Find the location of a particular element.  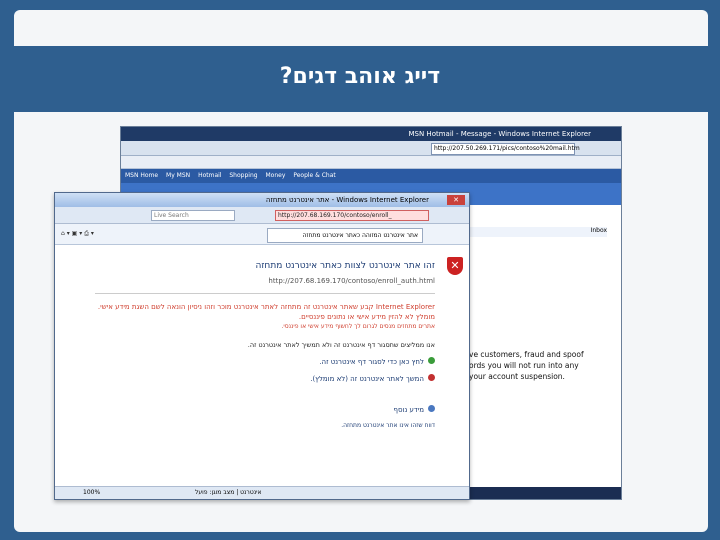

shield-warning-icon: ✕ is located at coordinates (455, 266).